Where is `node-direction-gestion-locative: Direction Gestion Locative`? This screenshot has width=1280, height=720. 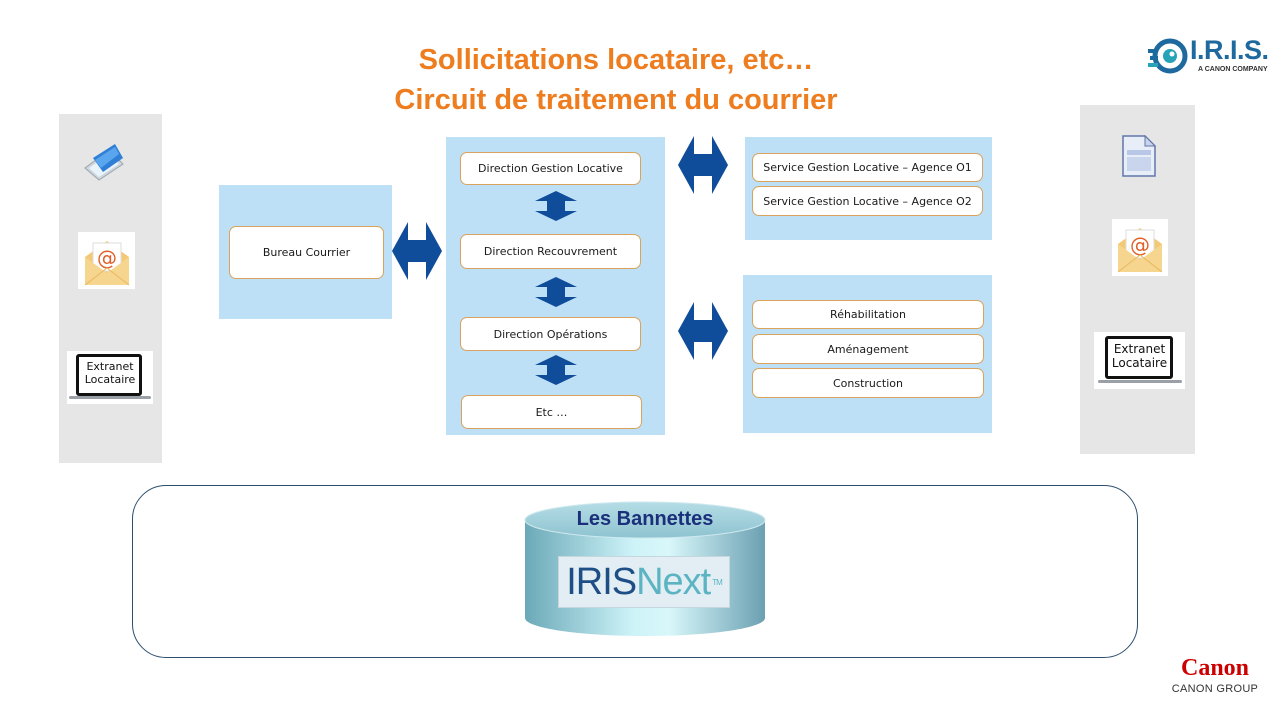 node-direction-gestion-locative: Direction Gestion Locative is located at coordinates (550, 168).